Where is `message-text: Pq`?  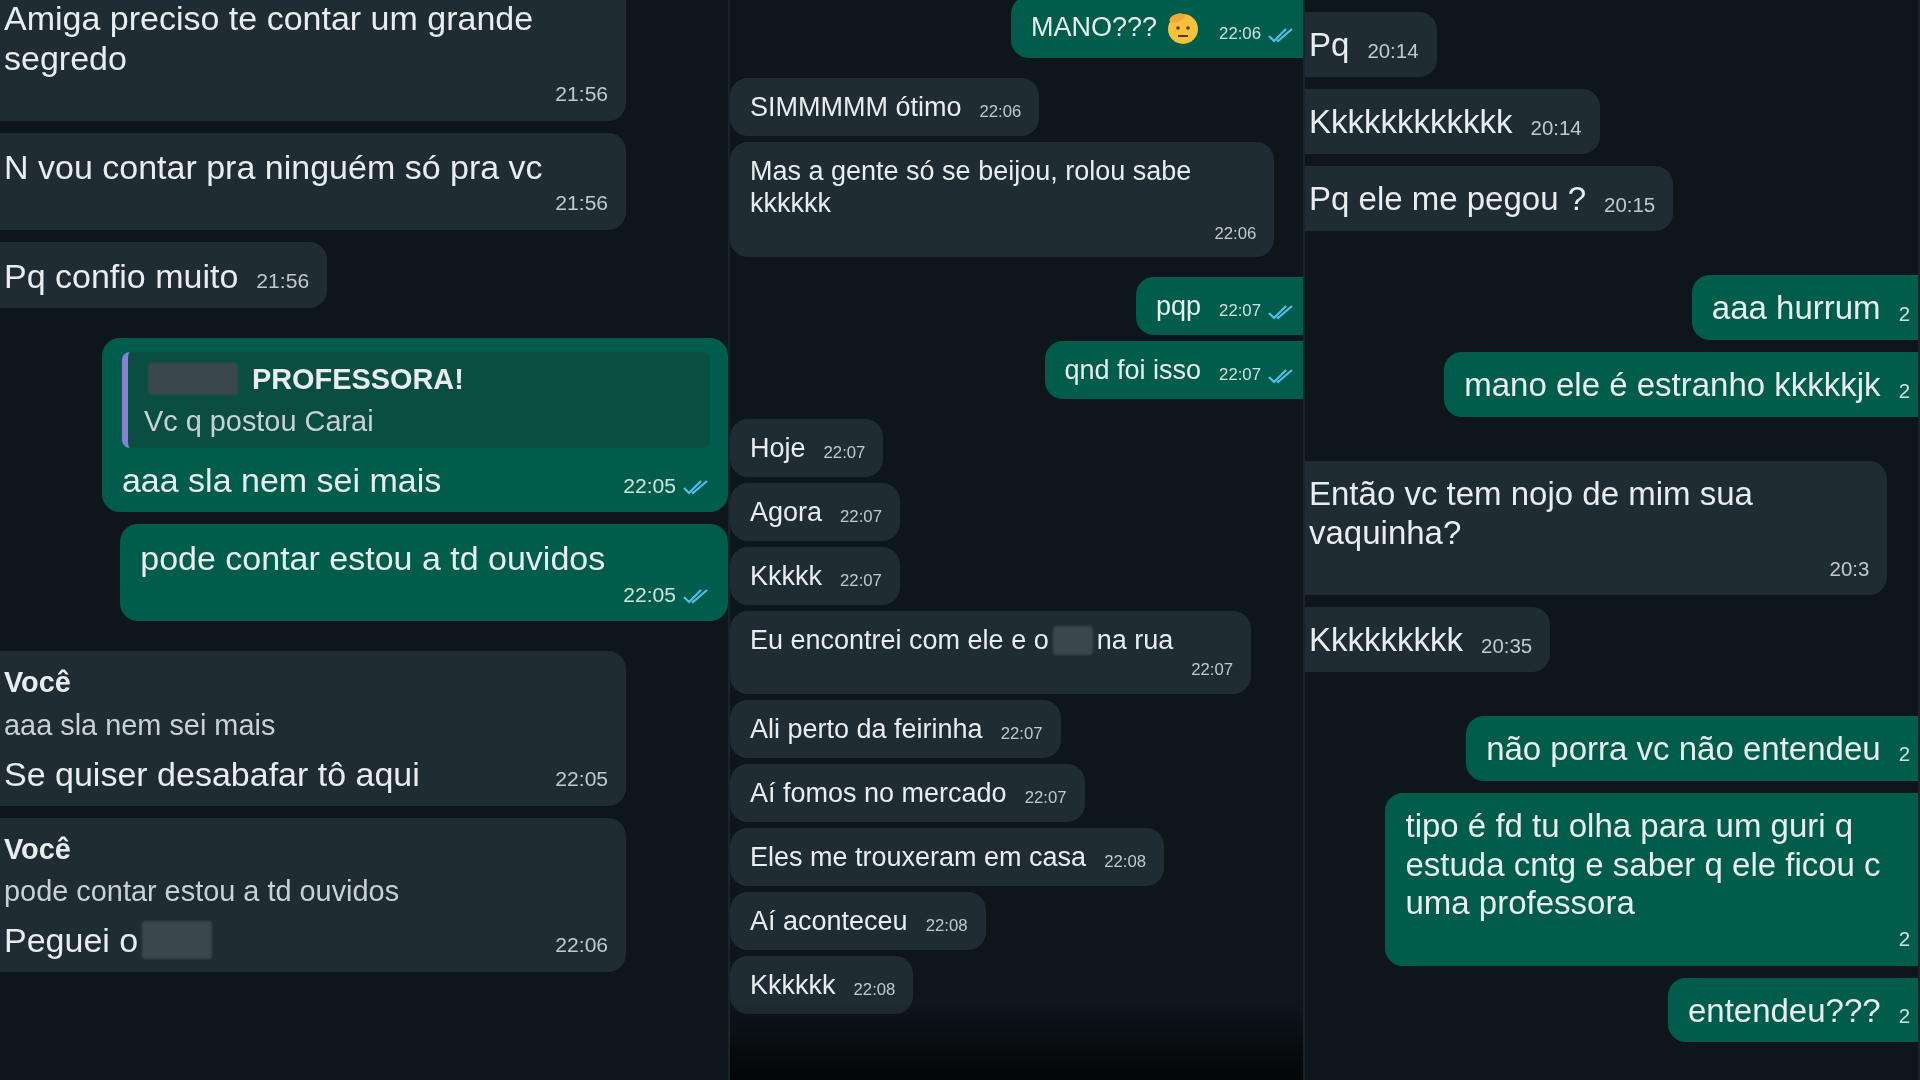
message-text: Pq is located at coordinates (1329, 45).